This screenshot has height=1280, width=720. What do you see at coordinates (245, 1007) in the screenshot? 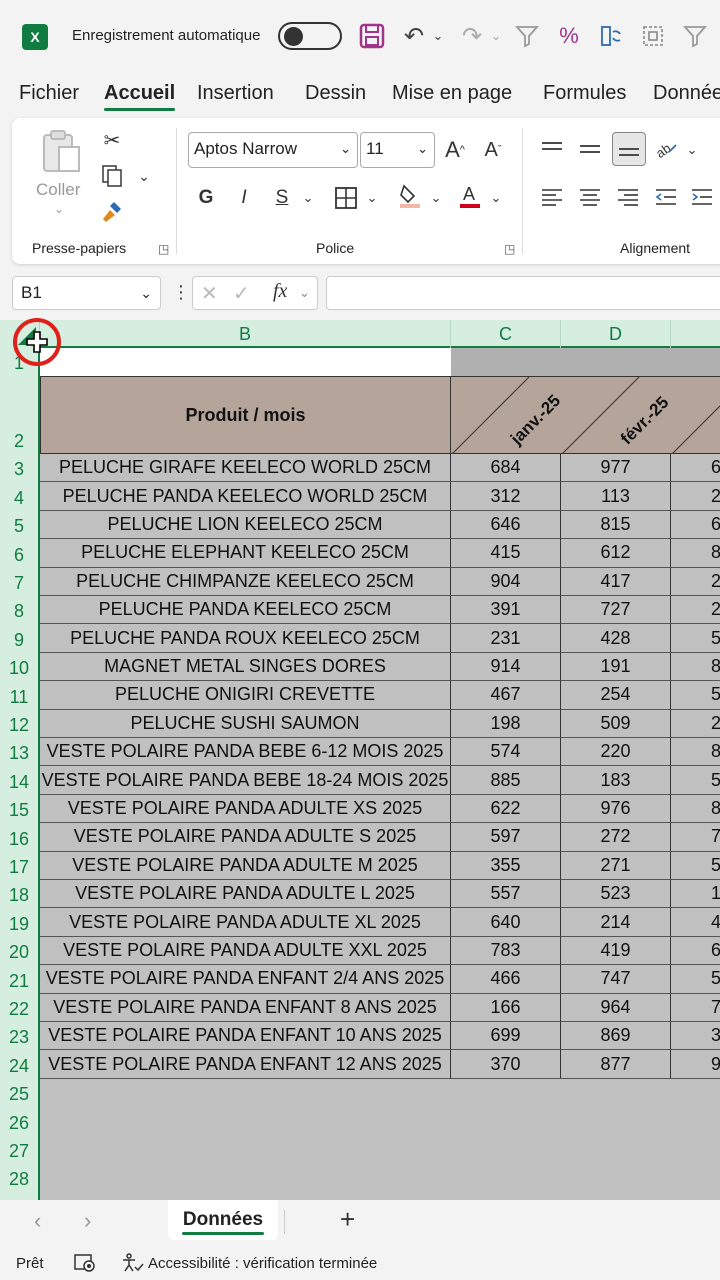
I see `cell-product: VESTE POLAIRE PANDA ENFANT 8 ANS 2025` at bounding box center [245, 1007].